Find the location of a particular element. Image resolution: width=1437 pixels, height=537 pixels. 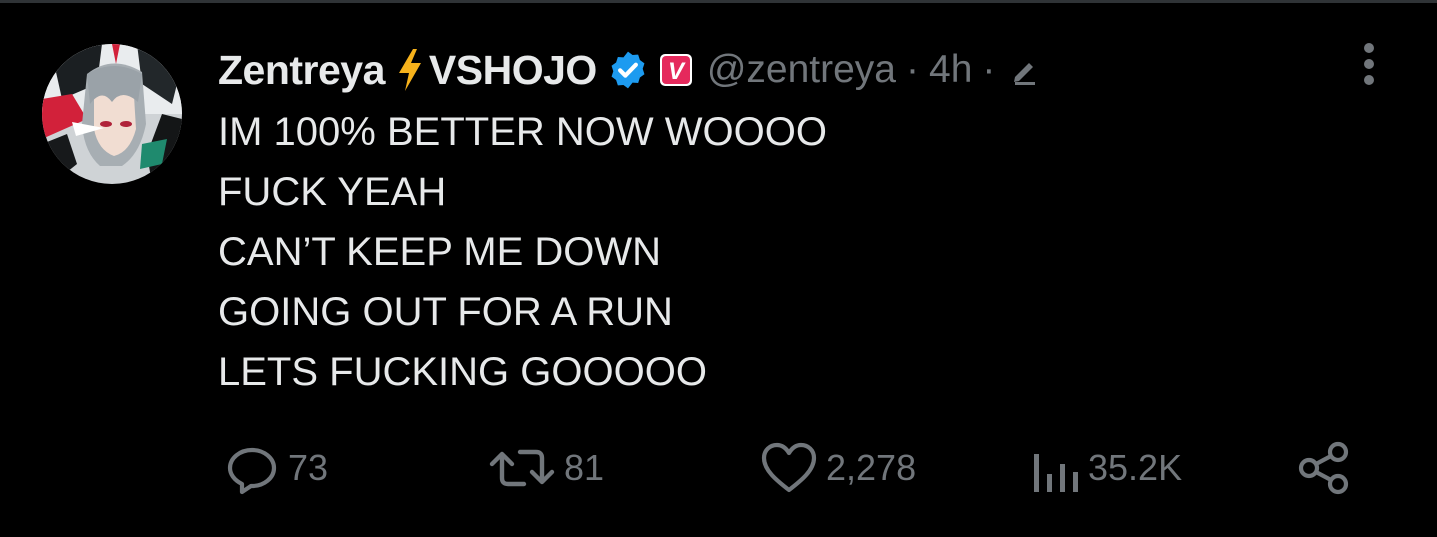

handle: @zentreya is located at coordinates (801, 70).